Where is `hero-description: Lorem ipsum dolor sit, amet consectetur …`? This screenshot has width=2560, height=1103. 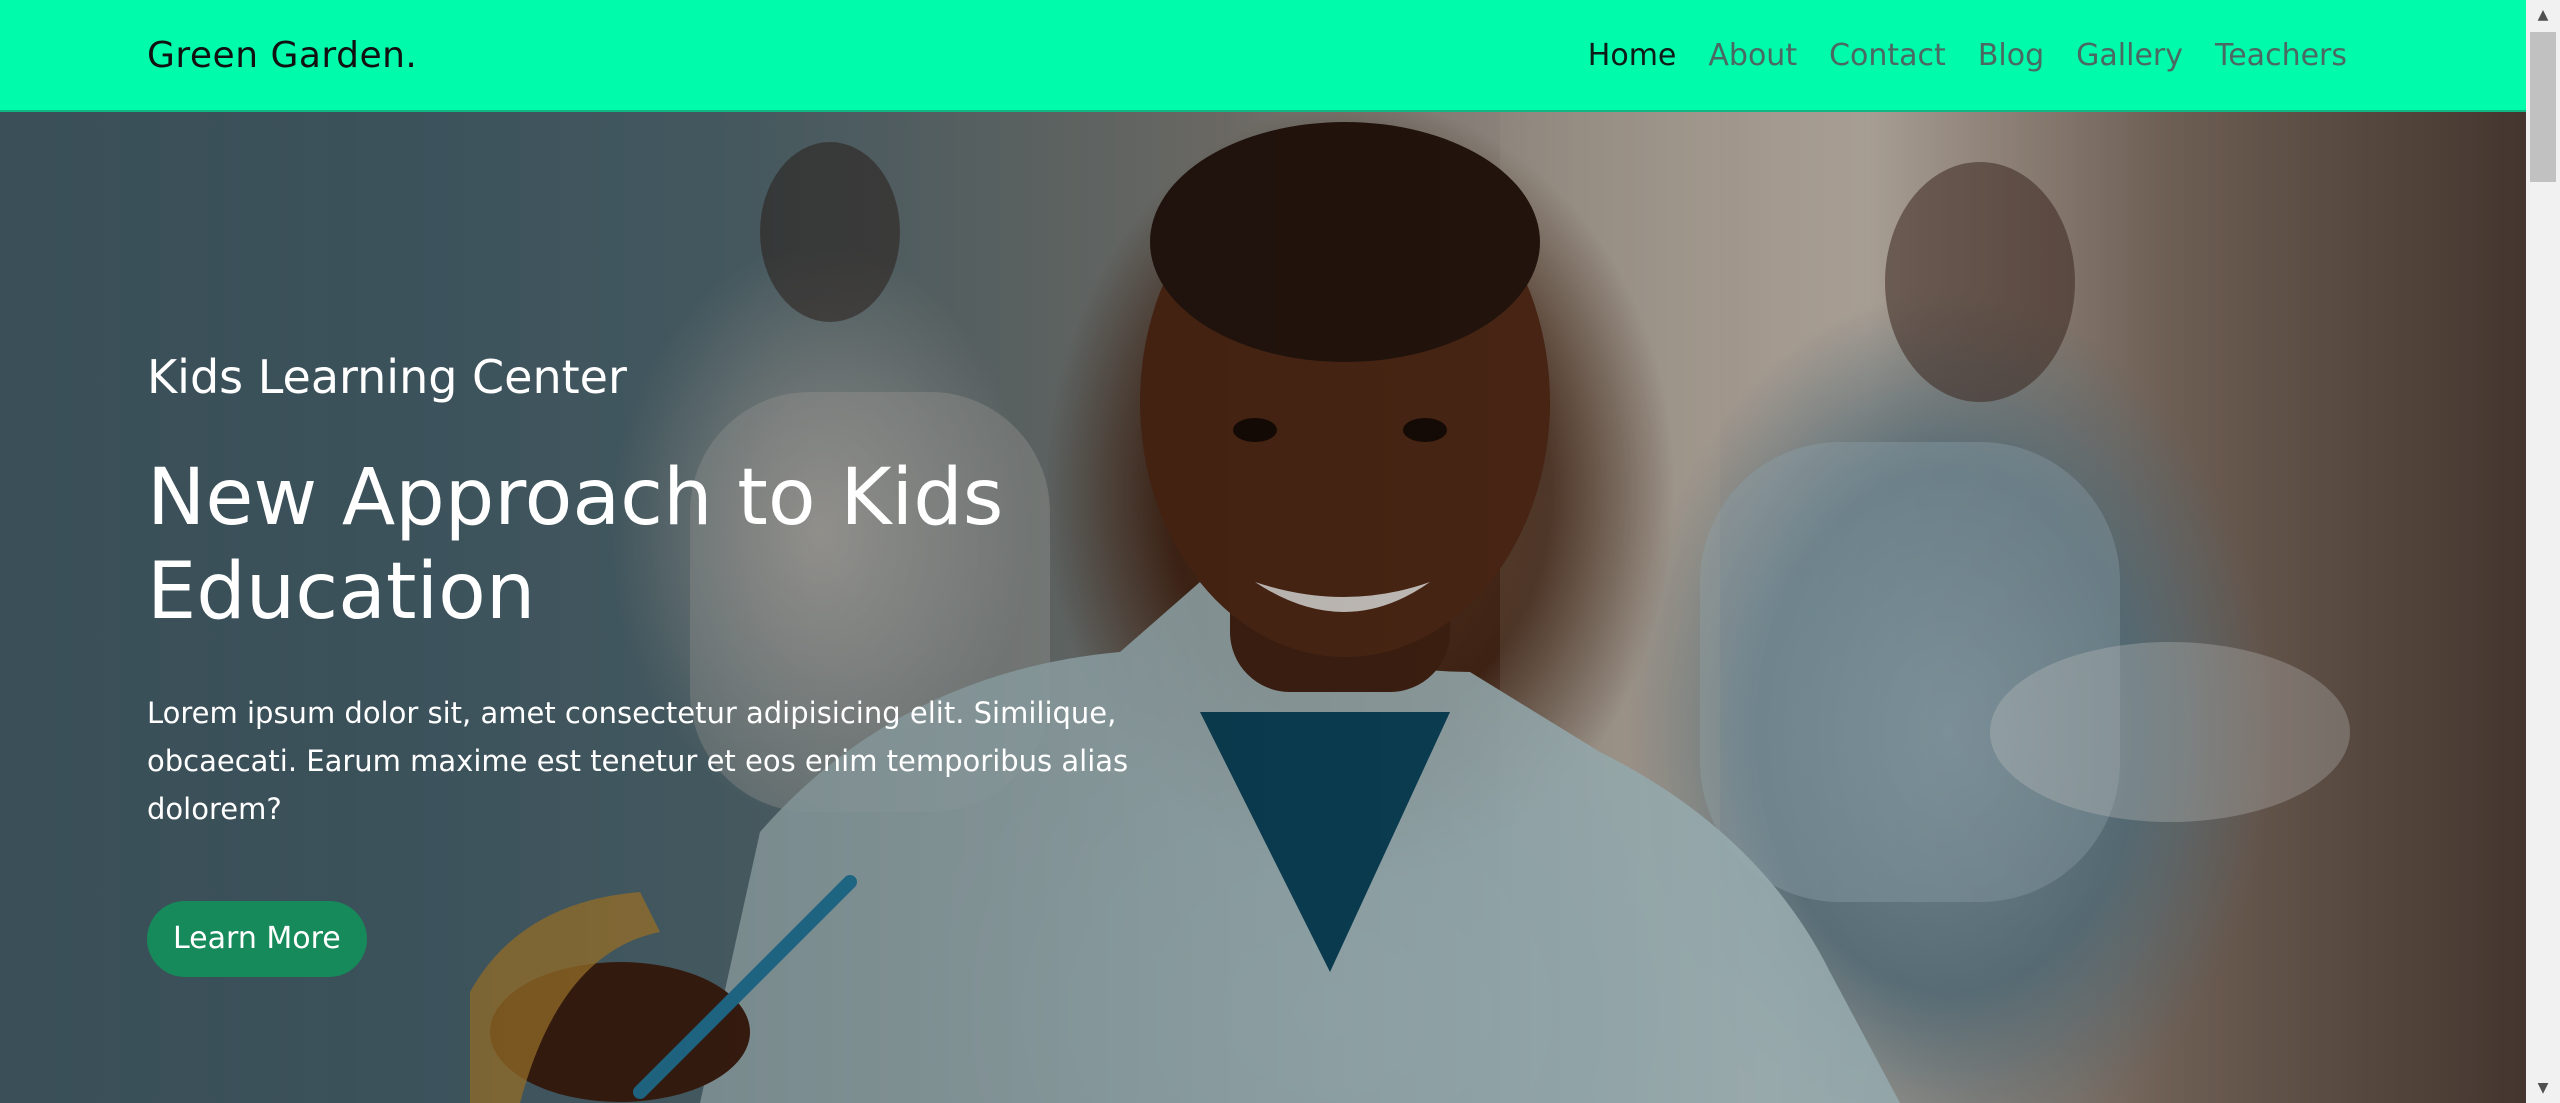 hero-description: Lorem ipsum dolor sit, amet consectetur … is located at coordinates (638, 761).